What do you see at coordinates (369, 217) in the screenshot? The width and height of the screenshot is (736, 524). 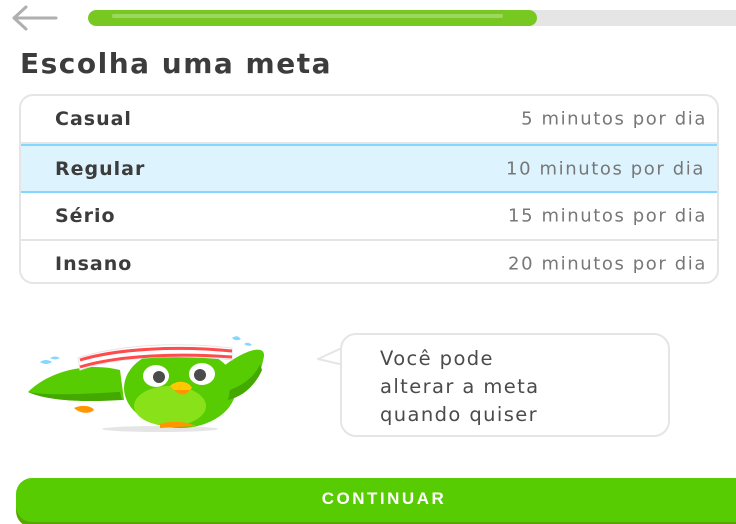 I see `goal-option-serio: Sério 15 minutos por dia` at bounding box center [369, 217].